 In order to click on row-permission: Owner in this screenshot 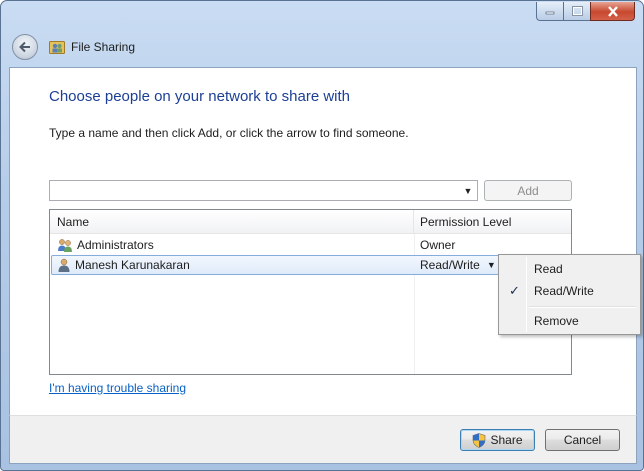, I will do `click(438, 244)`.